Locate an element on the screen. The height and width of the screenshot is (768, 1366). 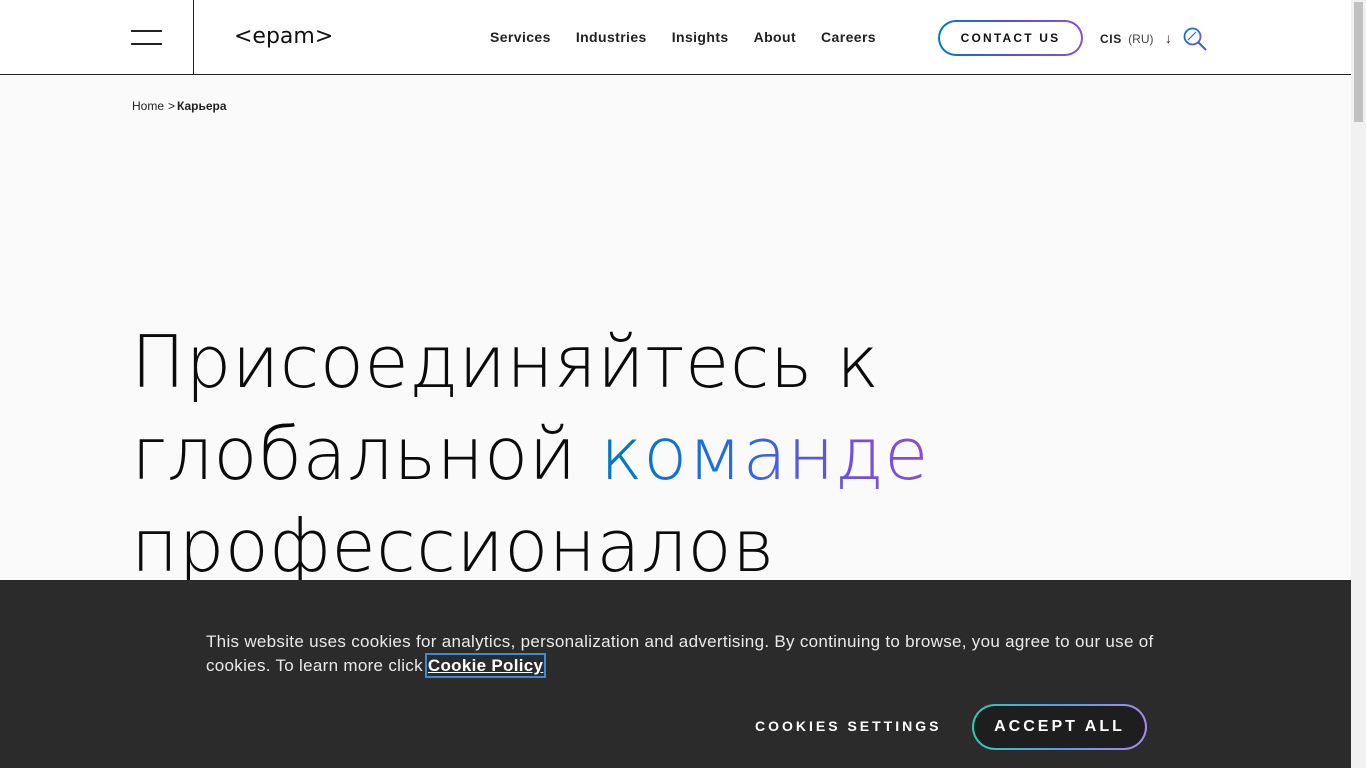
region-language: (RU) is located at coordinates (1141, 39).